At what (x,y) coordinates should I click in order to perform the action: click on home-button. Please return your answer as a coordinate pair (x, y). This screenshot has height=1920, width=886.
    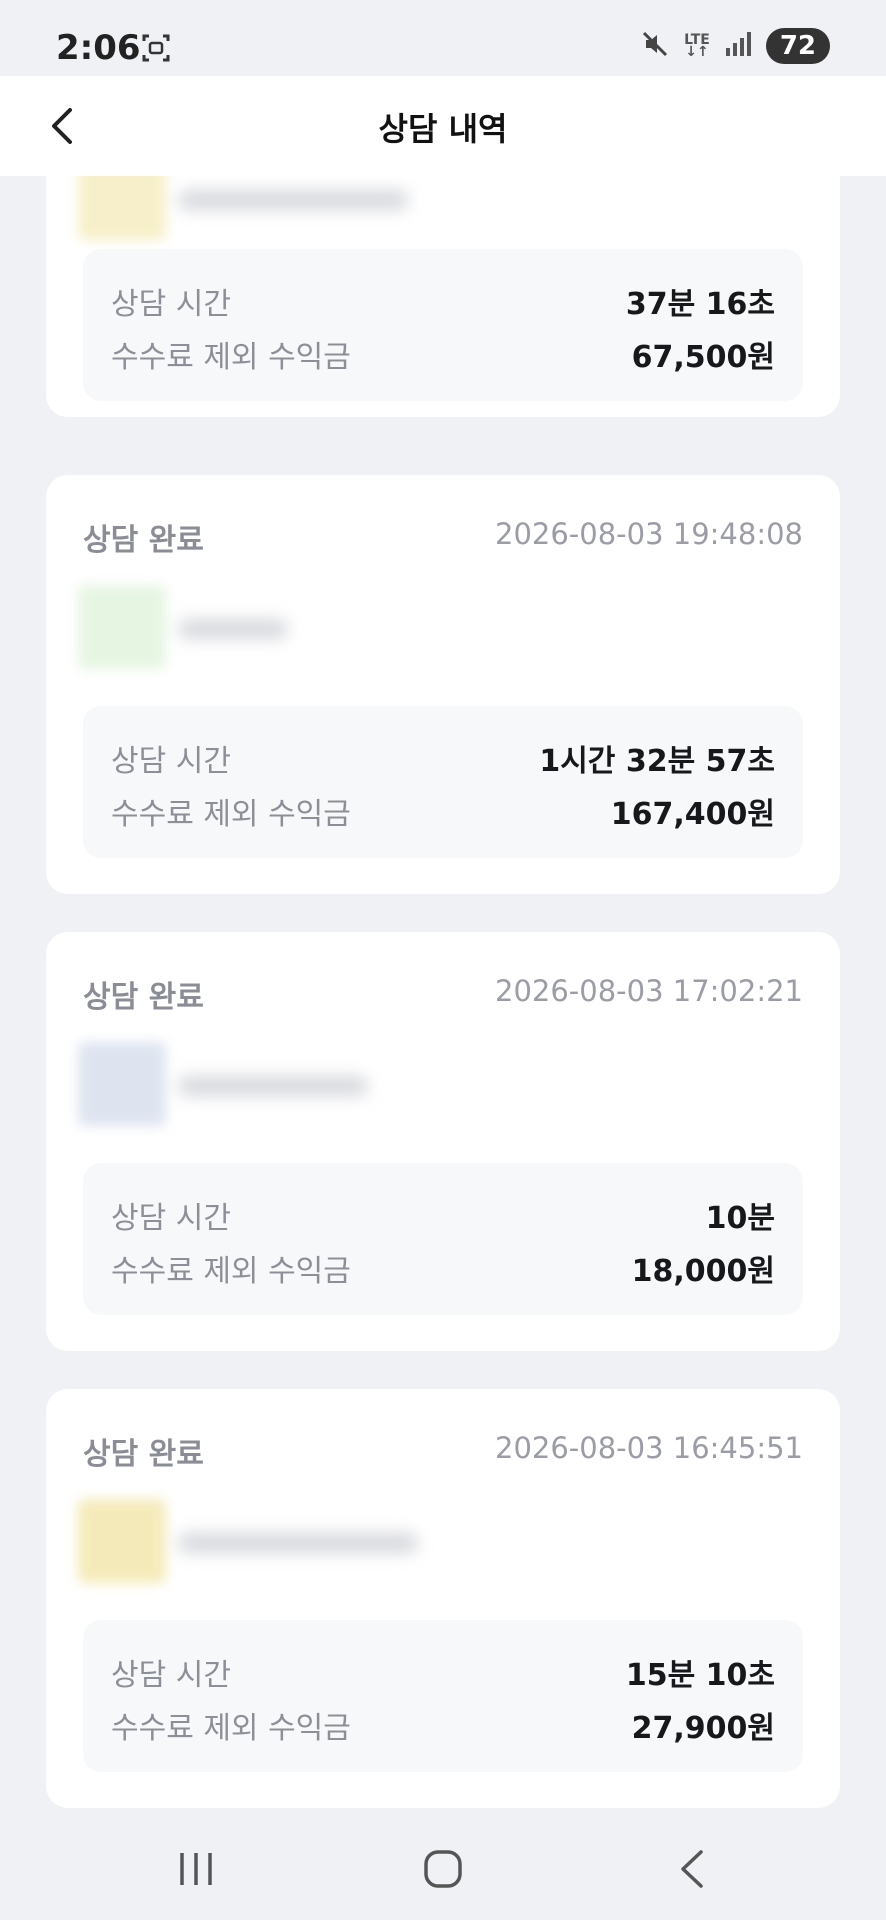
    Looking at the image, I should click on (443, 1869).